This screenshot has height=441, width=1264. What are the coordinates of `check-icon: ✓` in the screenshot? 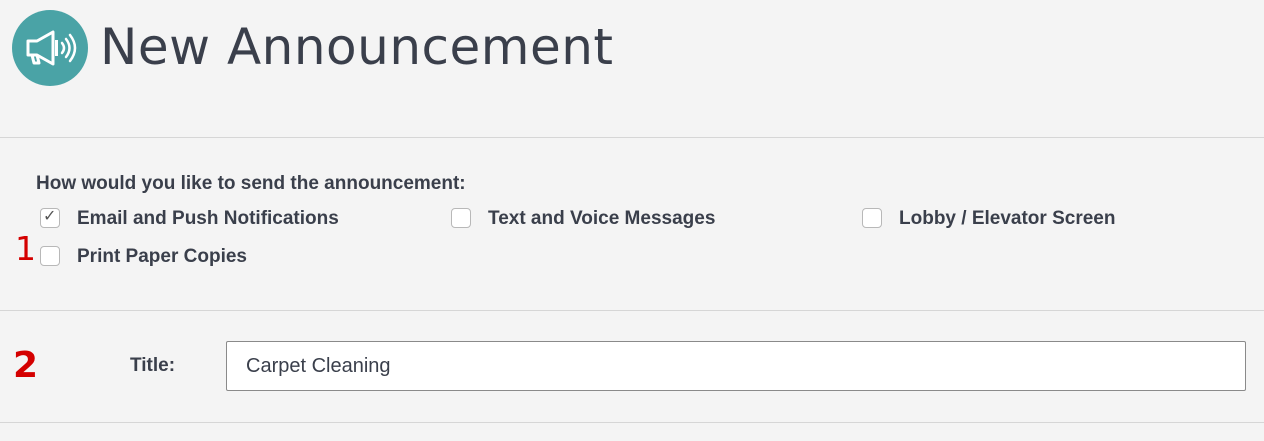 It's located at (50, 215).